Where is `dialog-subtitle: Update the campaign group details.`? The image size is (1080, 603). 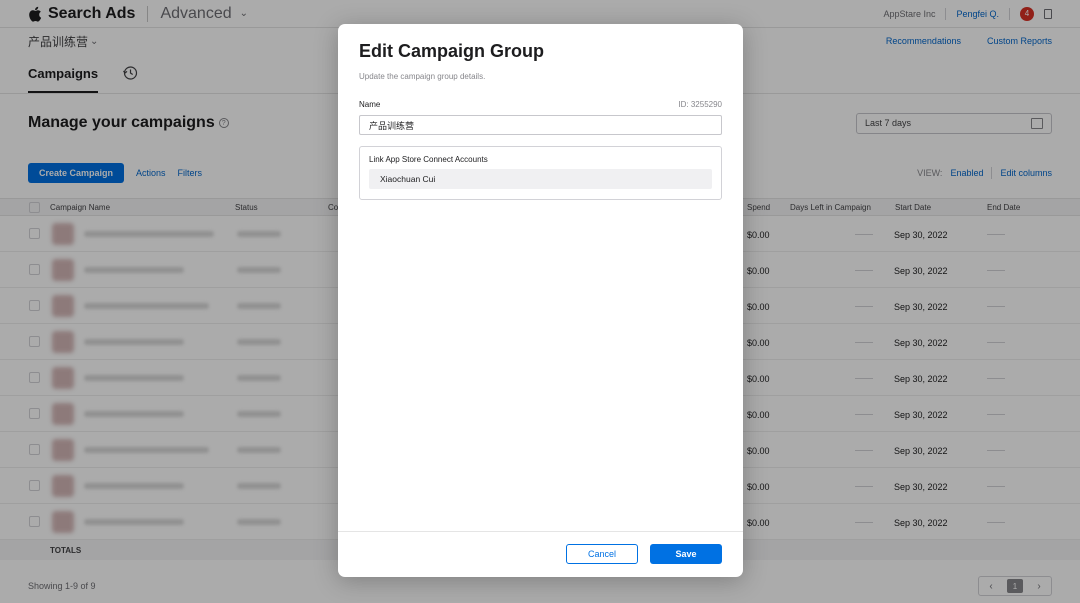
dialog-subtitle: Update the campaign group details. is located at coordinates (422, 76).